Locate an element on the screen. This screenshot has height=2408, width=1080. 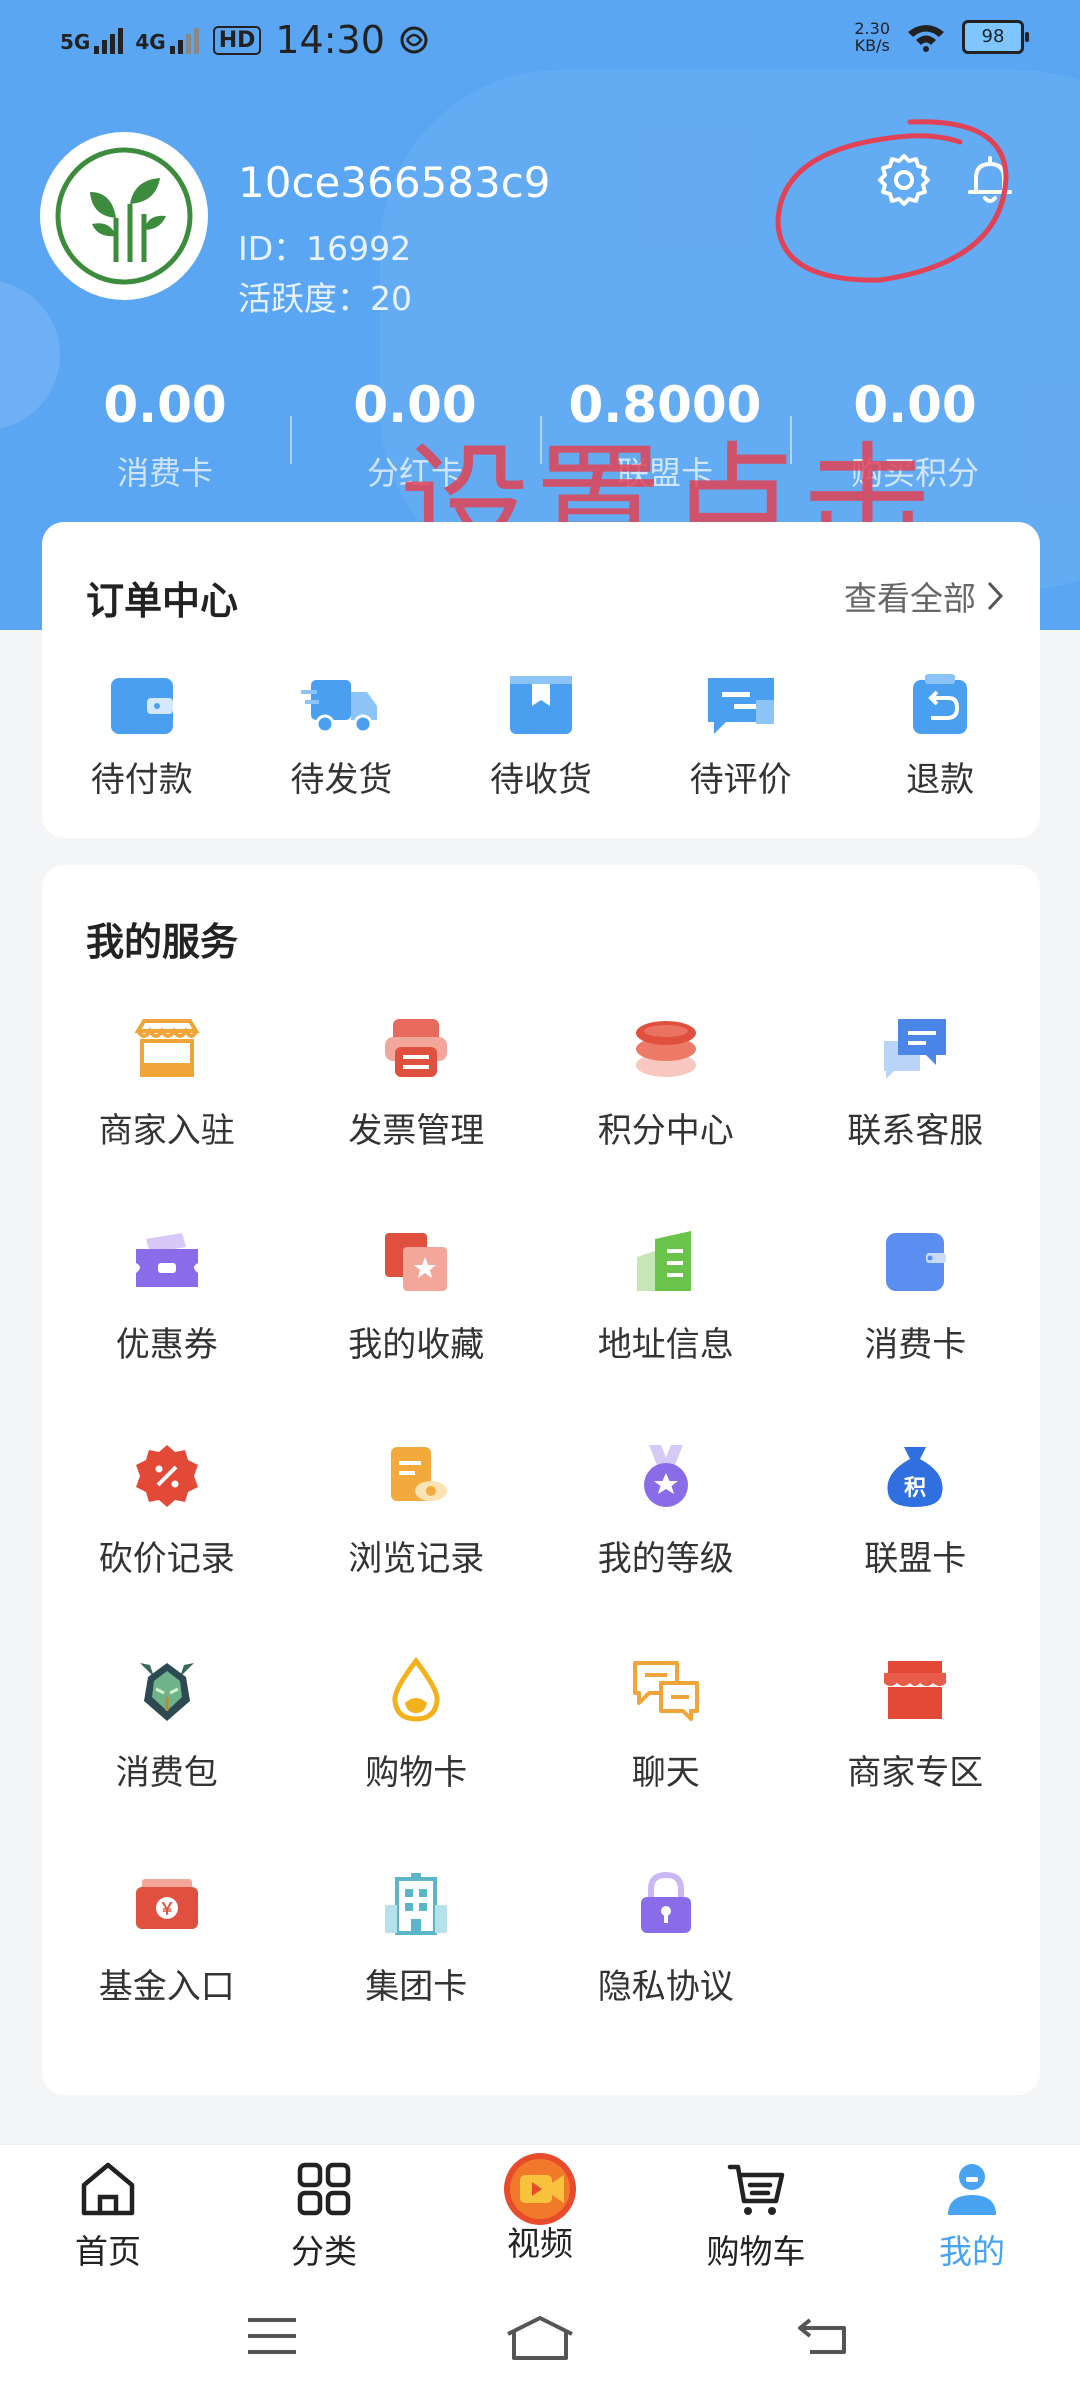
service-label: 购物卡 is located at coordinates (416, 1773).